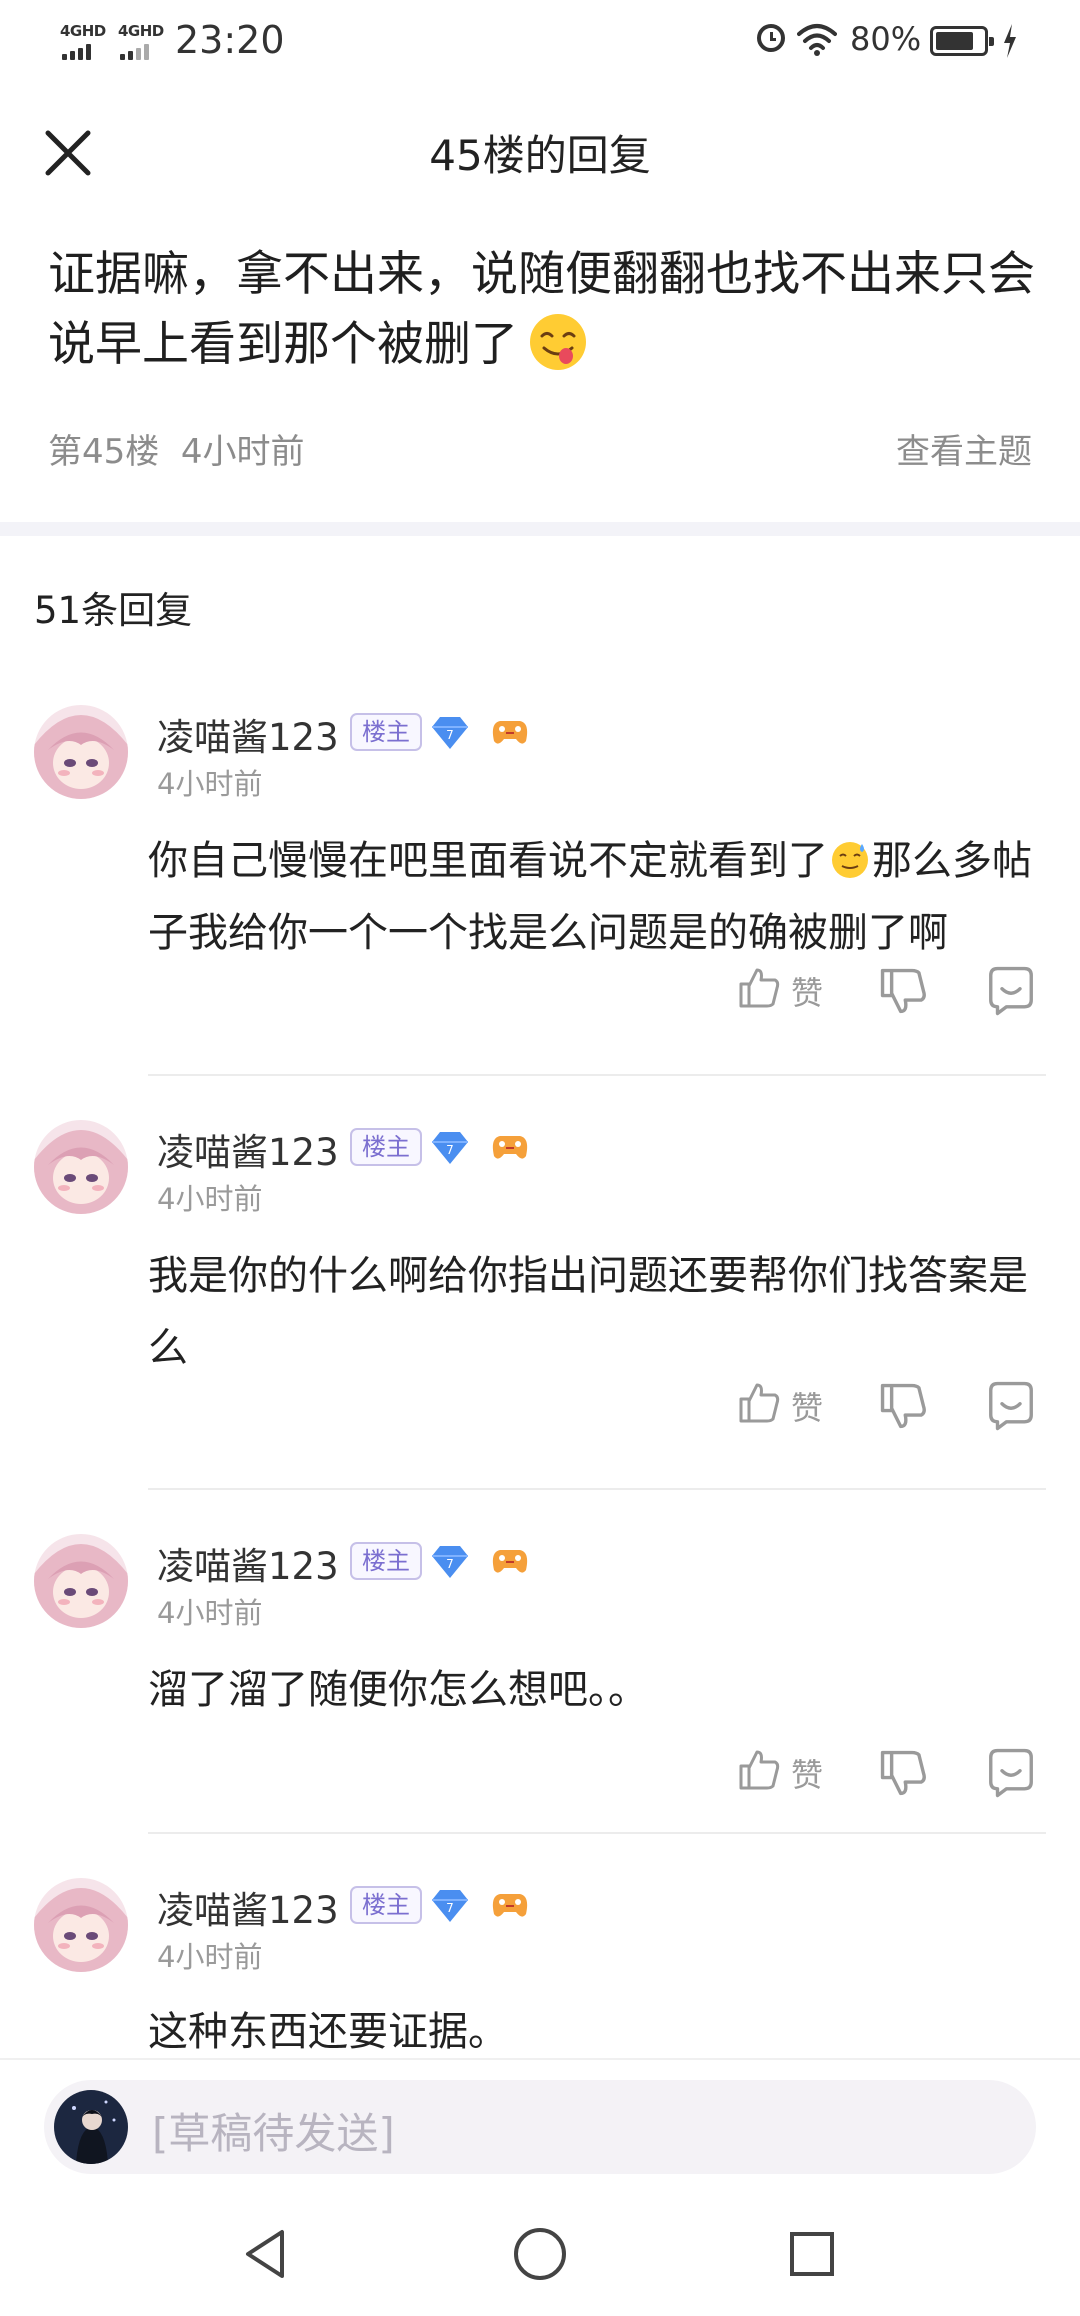 The image size is (1080, 2316). I want to click on battery-percent: 80%, so click(886, 39).